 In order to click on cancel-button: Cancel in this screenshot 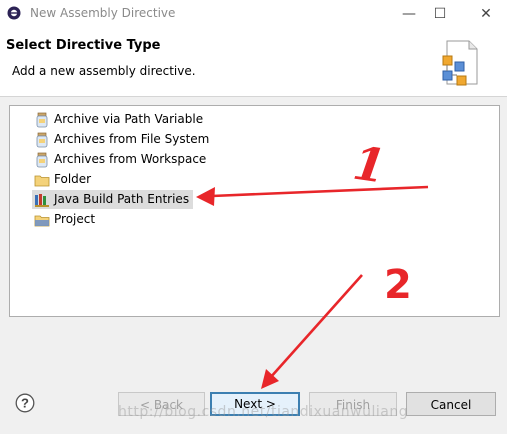, I will do `click(451, 404)`.